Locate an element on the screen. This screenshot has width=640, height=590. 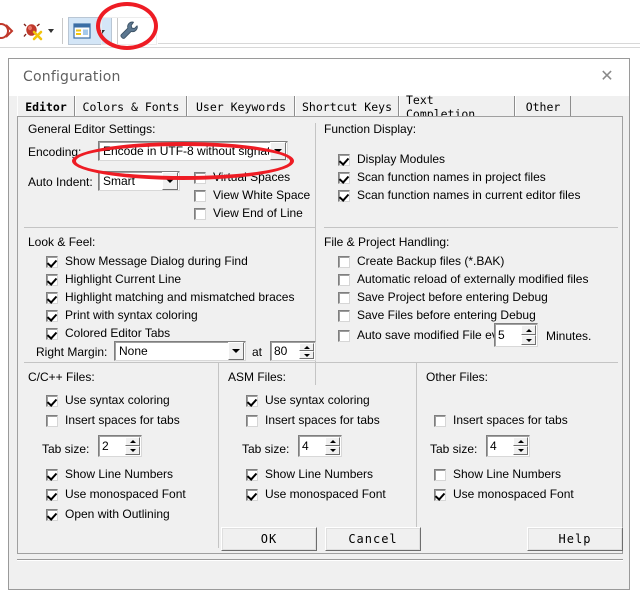
auto-indent-combobox: Smart is located at coordinates (139, 181).